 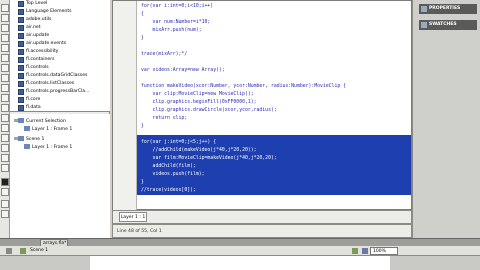 What do you see at coordinates (5, 148) in the screenshot?
I see `eraser-tool-icon` at bounding box center [5, 148].